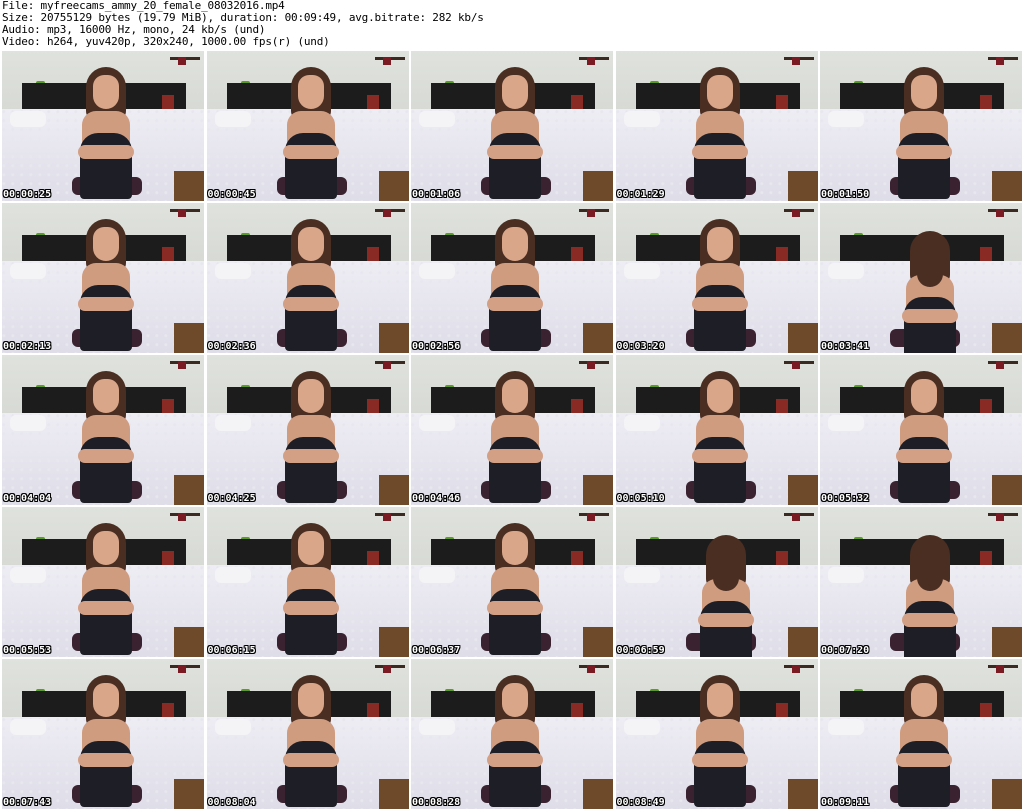 The height and width of the screenshot is (811, 1024). I want to click on thumbnail-timestamp: 00:05:10, so click(640, 498).